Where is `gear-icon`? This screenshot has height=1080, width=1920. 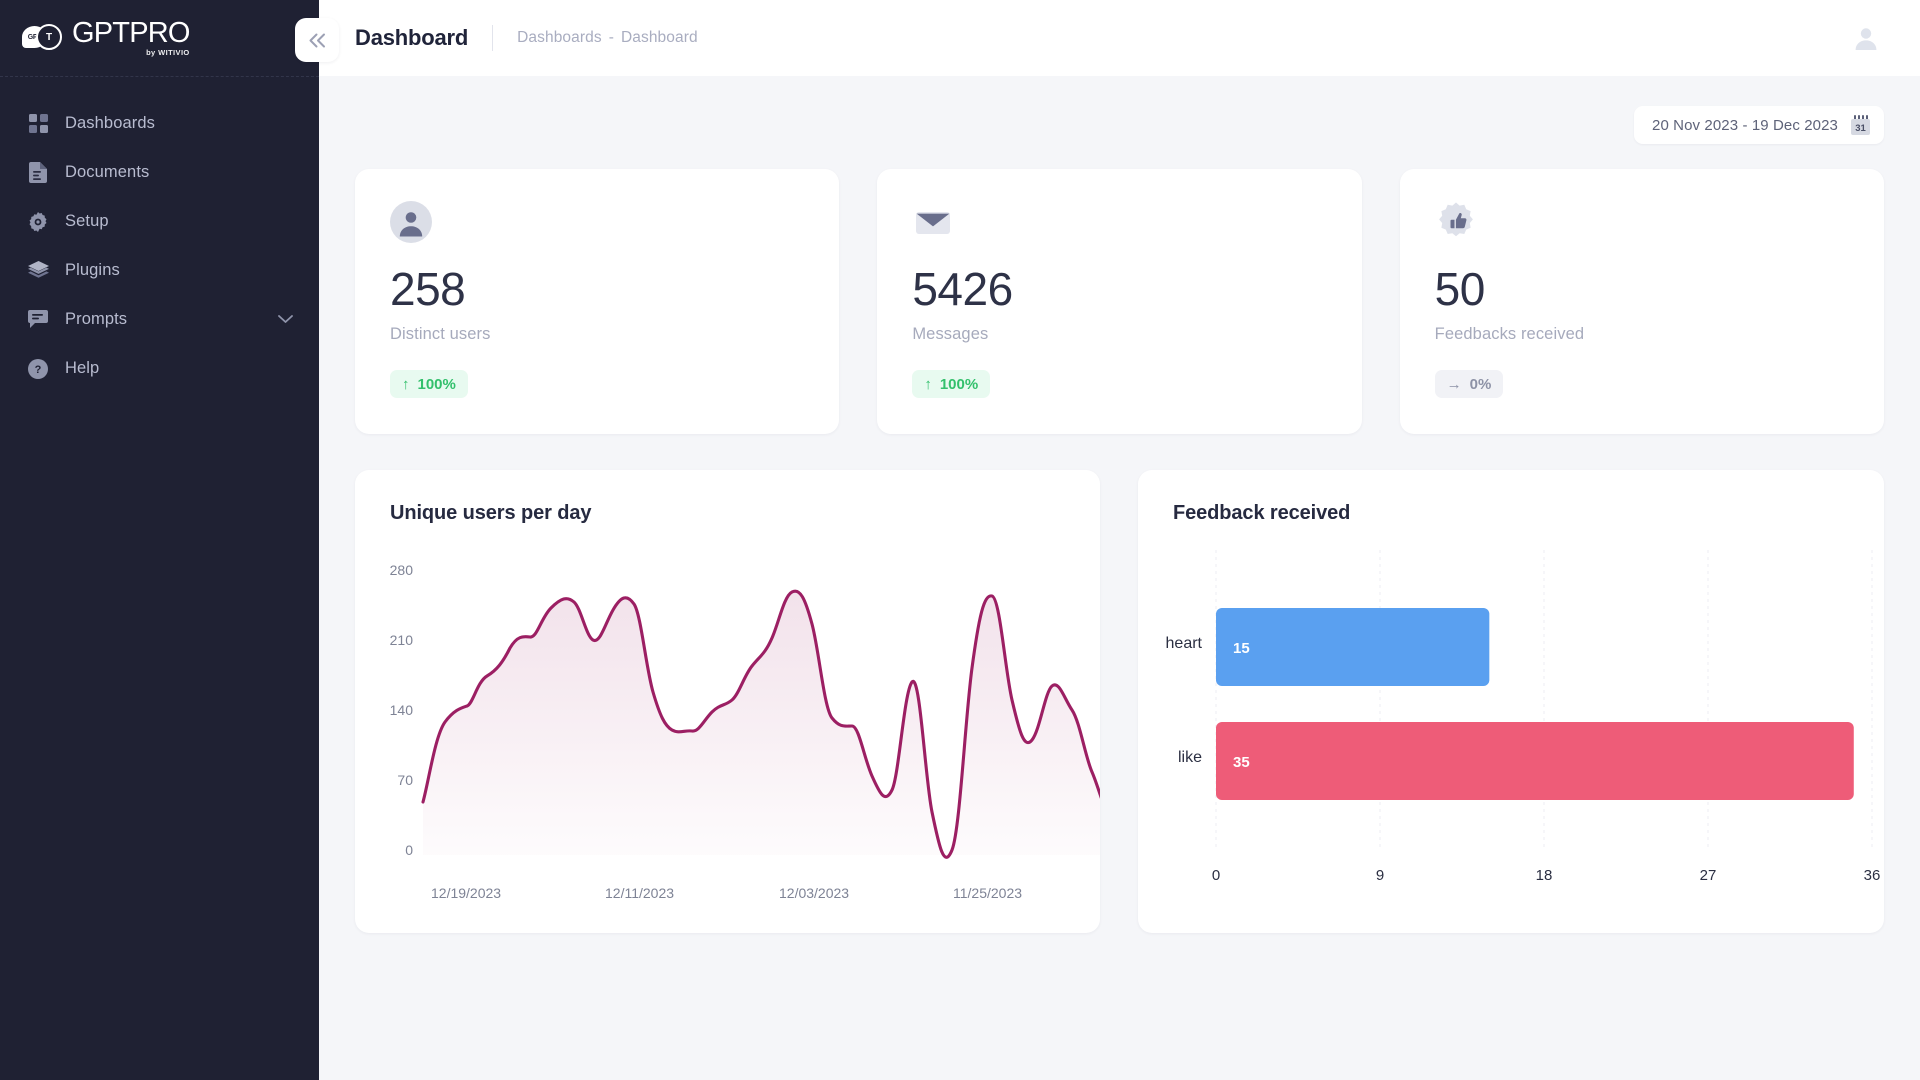
gear-icon is located at coordinates (38, 222).